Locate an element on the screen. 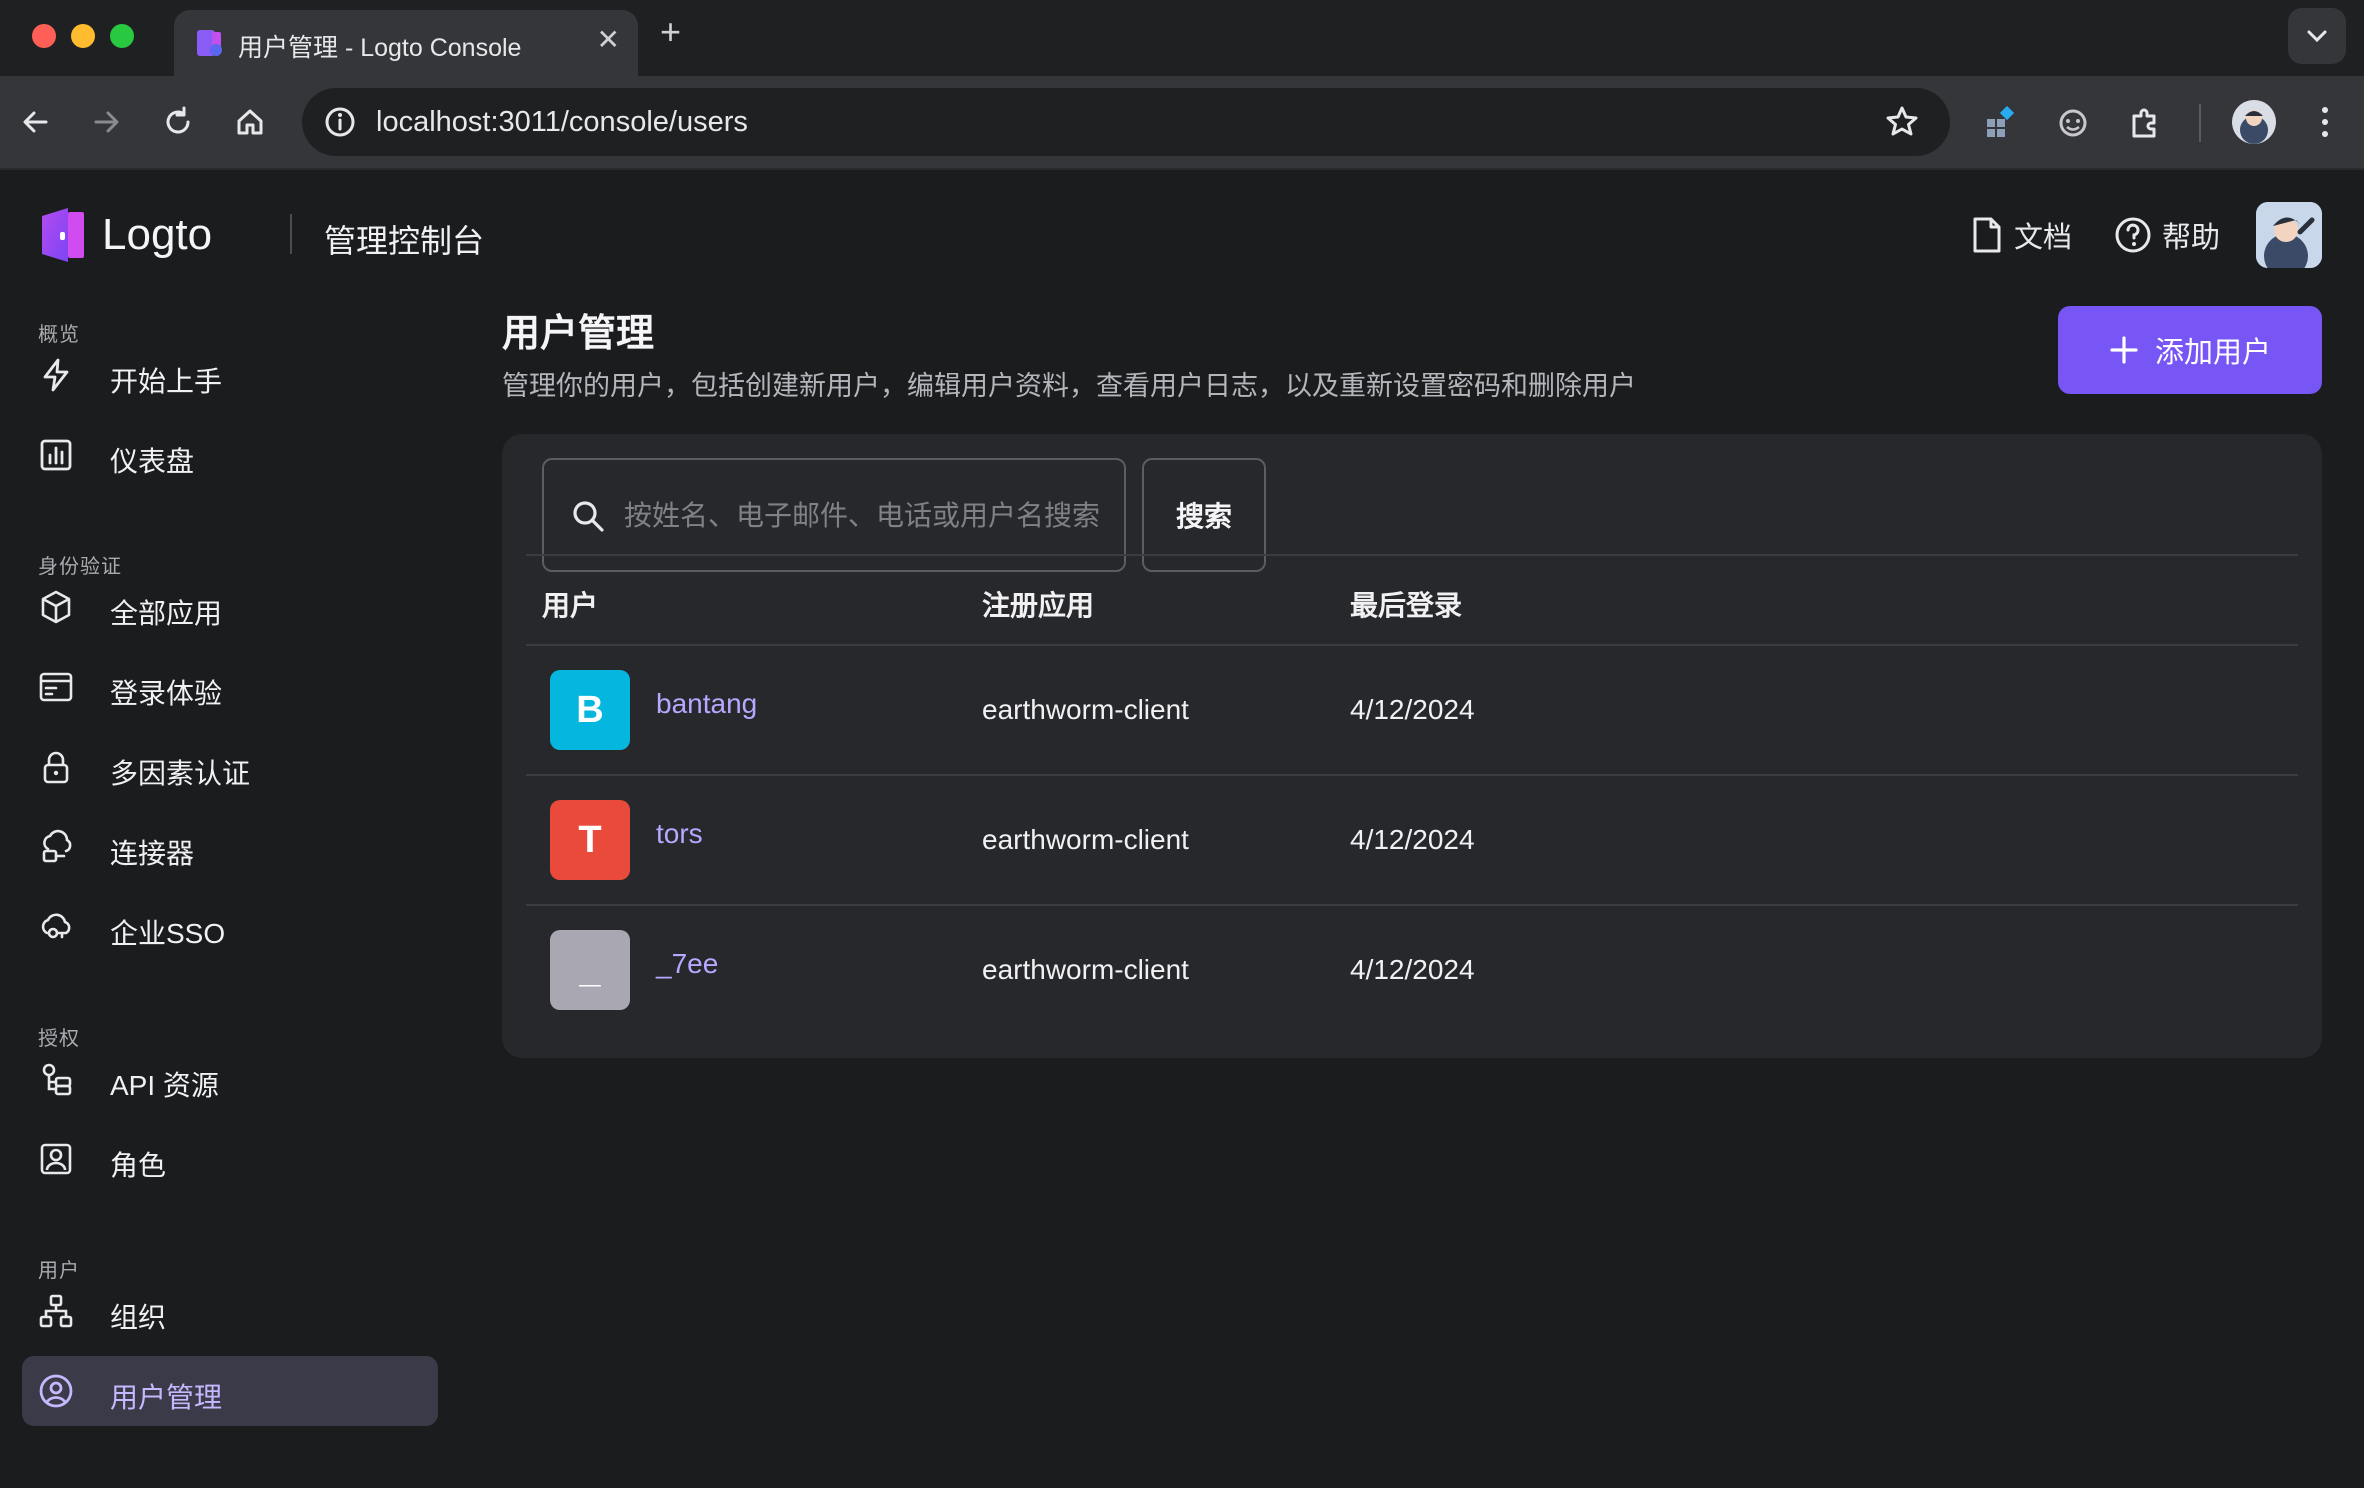 Image resolution: width=2364 pixels, height=1488 pixels. user-name-link: bantang is located at coordinates (706, 704).